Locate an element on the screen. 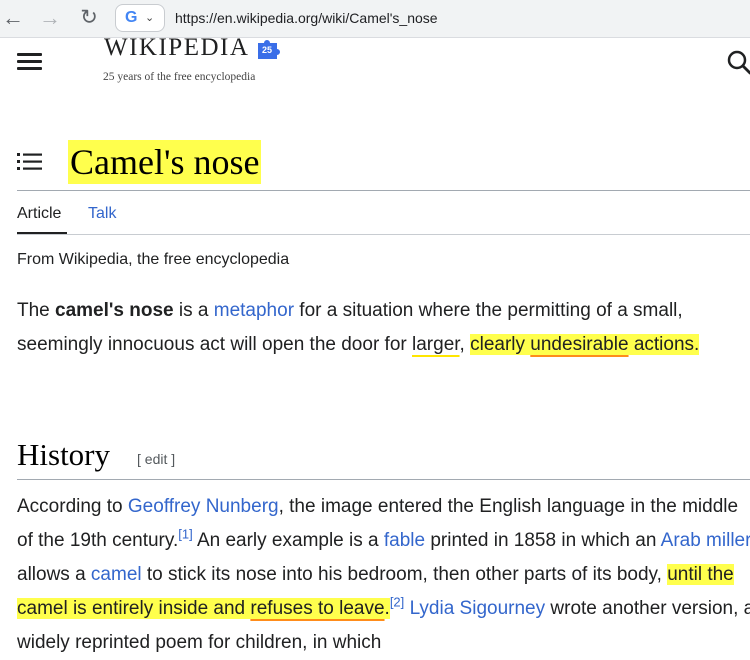  reference-1: [1] is located at coordinates (185, 534).